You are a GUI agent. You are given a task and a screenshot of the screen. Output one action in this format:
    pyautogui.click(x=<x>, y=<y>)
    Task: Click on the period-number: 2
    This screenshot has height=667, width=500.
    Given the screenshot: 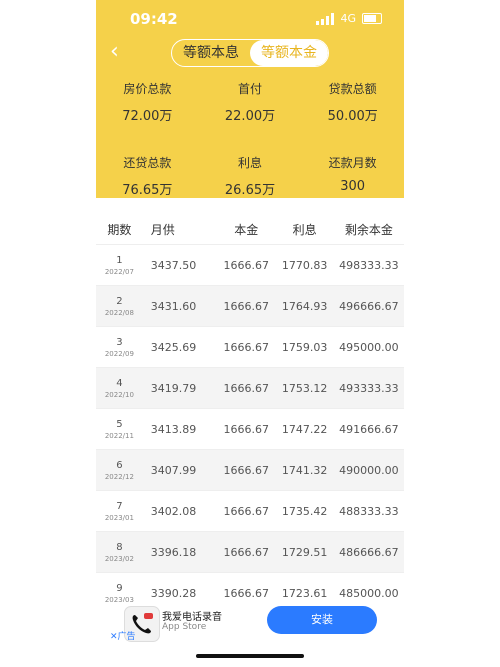 What is the action you would take?
    pyautogui.click(x=119, y=301)
    